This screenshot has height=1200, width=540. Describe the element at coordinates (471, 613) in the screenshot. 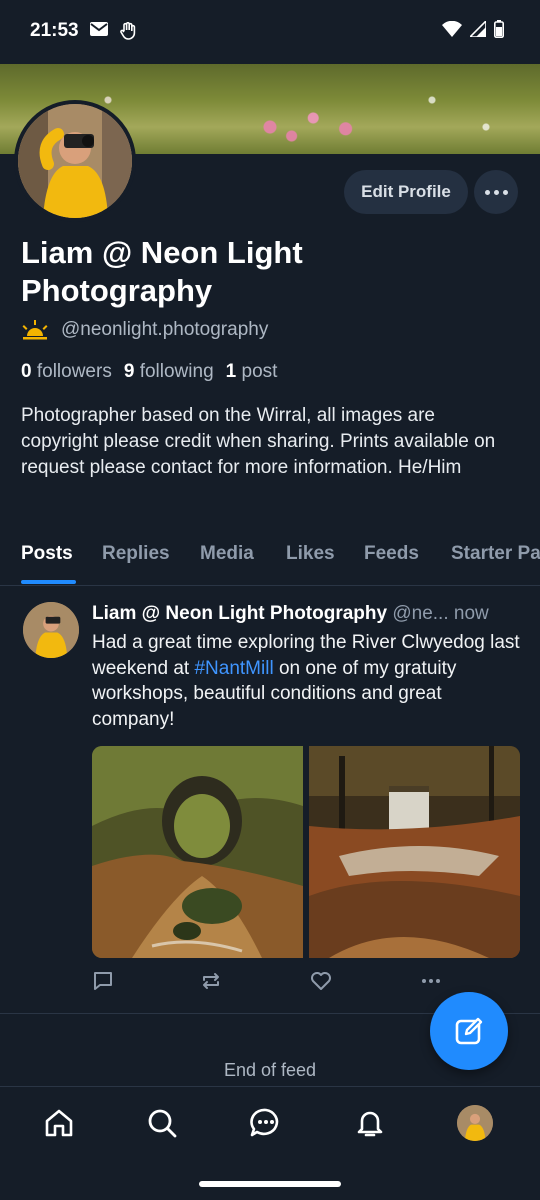

I see `post-timestamp: now` at that location.